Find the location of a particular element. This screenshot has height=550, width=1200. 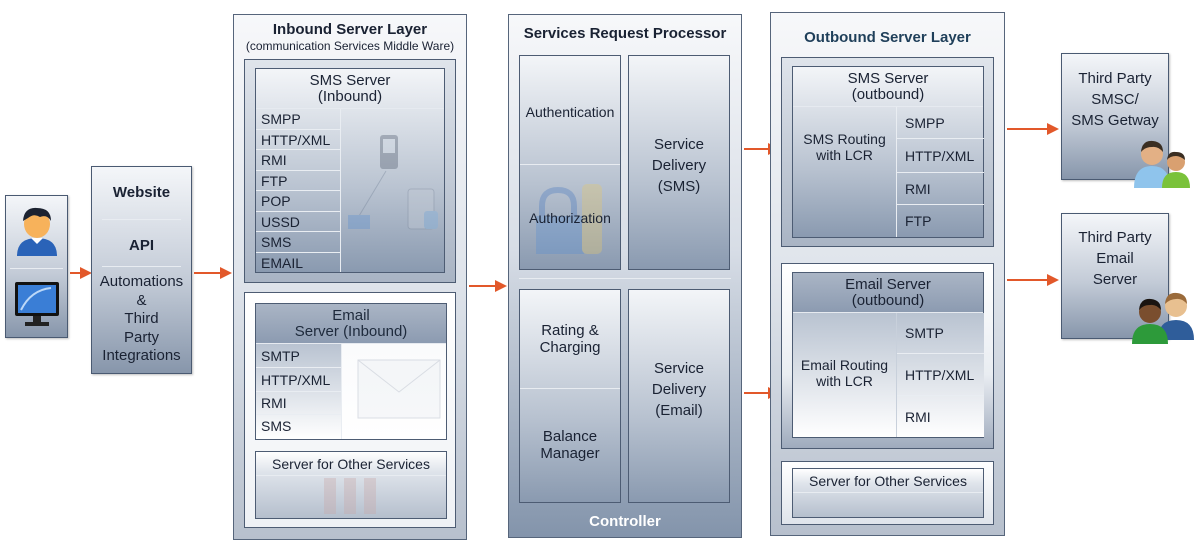

service-delivery-email: Service Delivery (Email) is located at coordinates (679, 396).